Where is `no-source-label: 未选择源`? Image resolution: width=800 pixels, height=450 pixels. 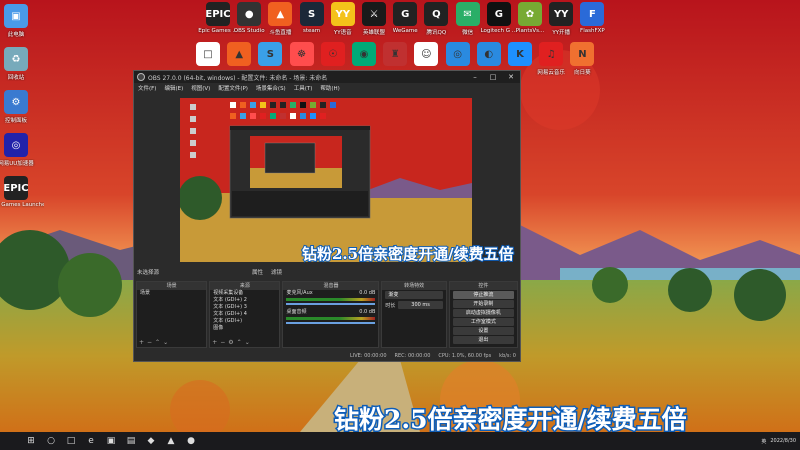
no-source-label: 未选择源 is located at coordinates (148, 273).